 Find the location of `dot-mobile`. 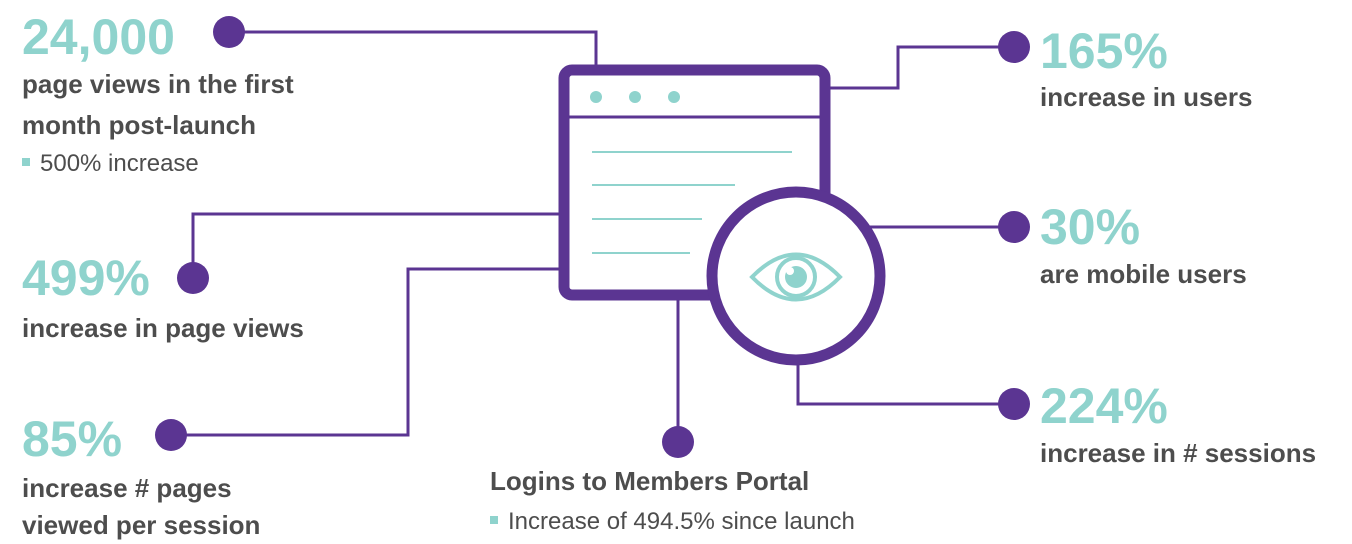

dot-mobile is located at coordinates (1014, 227).